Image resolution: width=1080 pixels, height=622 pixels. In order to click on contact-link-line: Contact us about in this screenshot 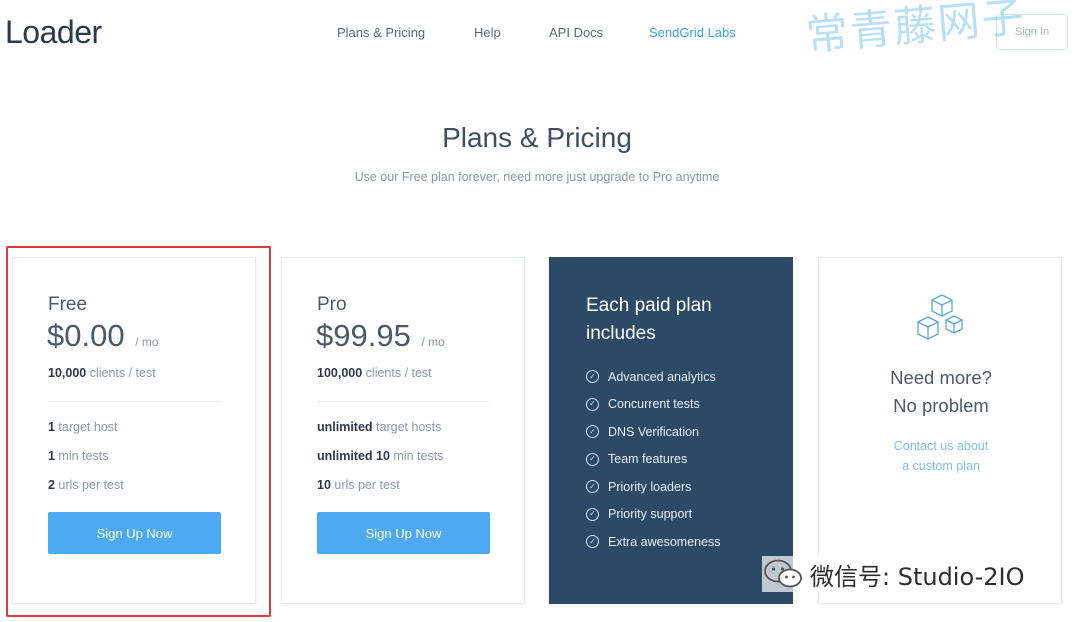, I will do `click(941, 446)`.